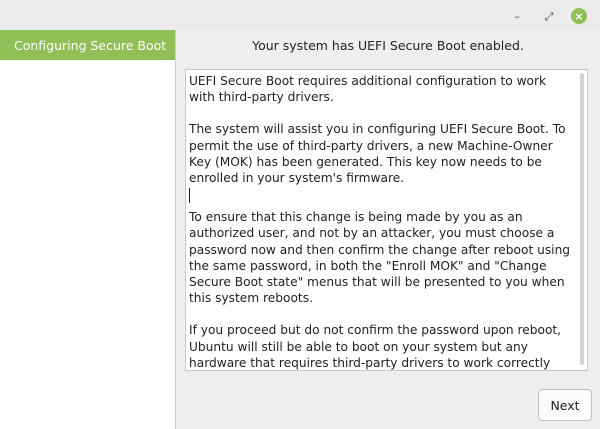  Describe the element at coordinates (189, 196) in the screenshot. I see `text-cursor` at that location.